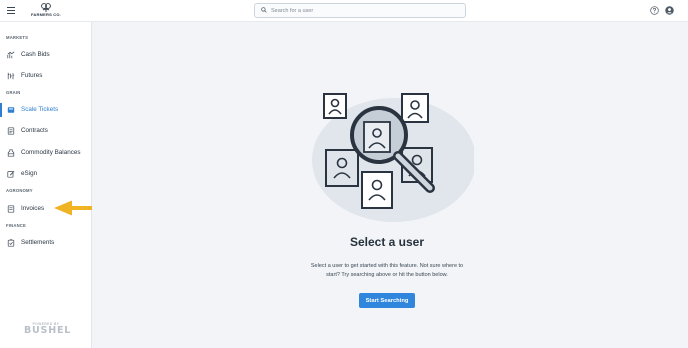  I want to click on farm-logo-icon, so click(46, 7).